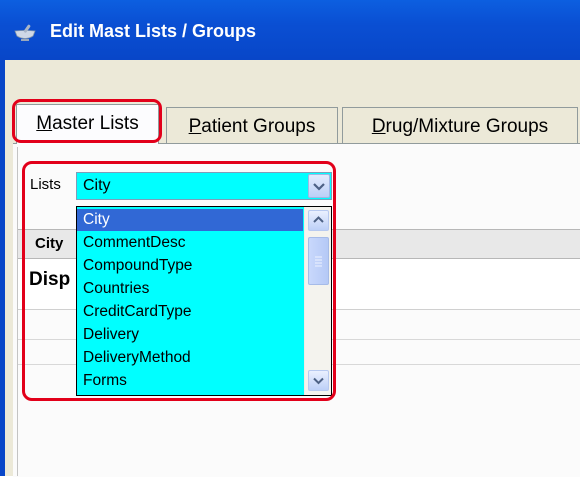 The height and width of the screenshot is (477, 580). Describe the element at coordinates (290, 30) in the screenshot. I see `title-bar: Edit Mast Lists / Groups` at that location.